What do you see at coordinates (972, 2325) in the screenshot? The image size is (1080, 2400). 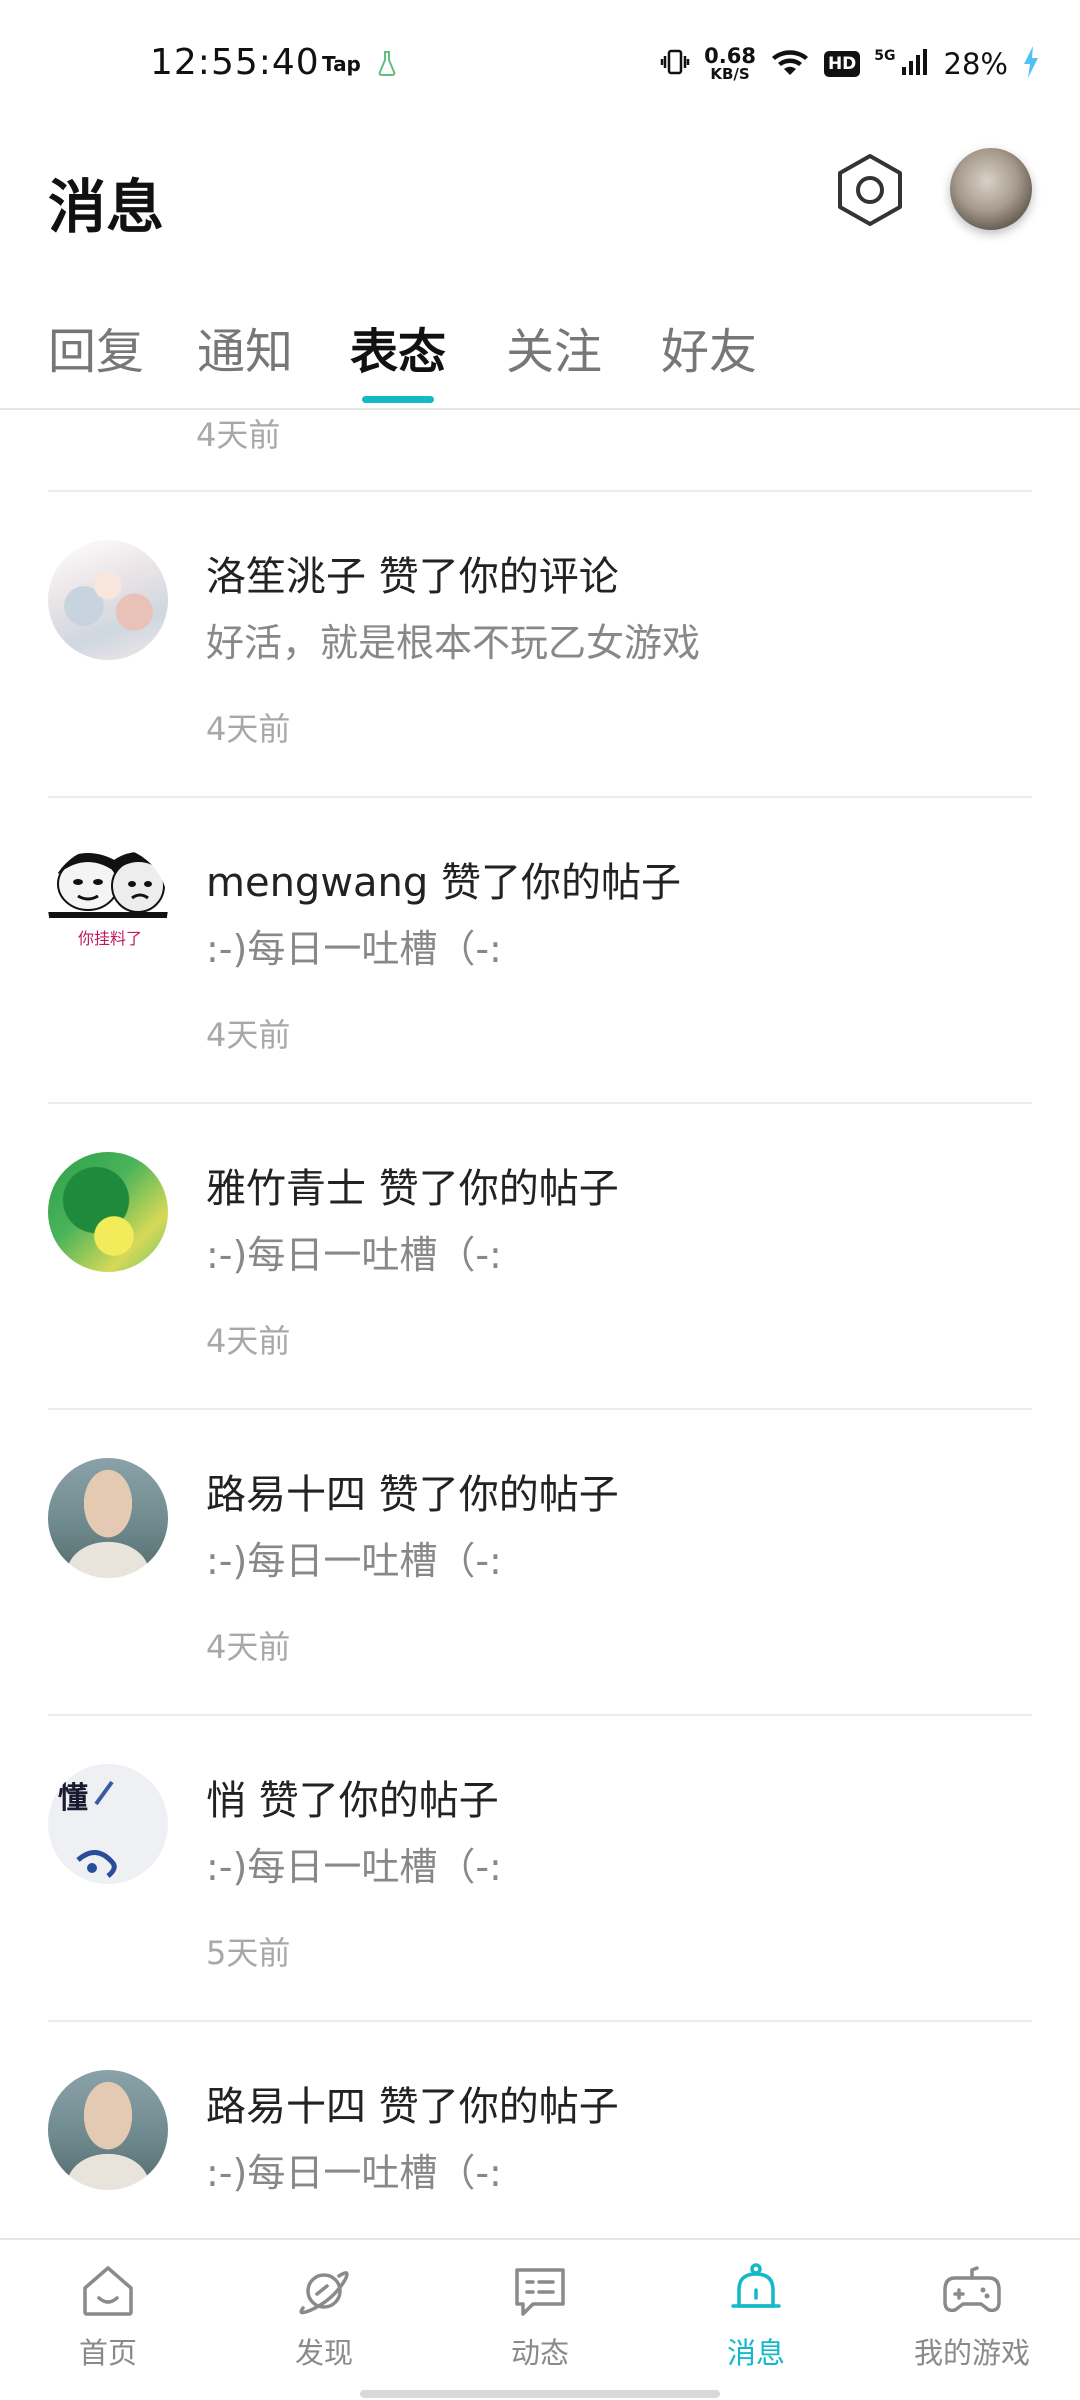 I see `nav-my-games: 我的游戏` at bounding box center [972, 2325].